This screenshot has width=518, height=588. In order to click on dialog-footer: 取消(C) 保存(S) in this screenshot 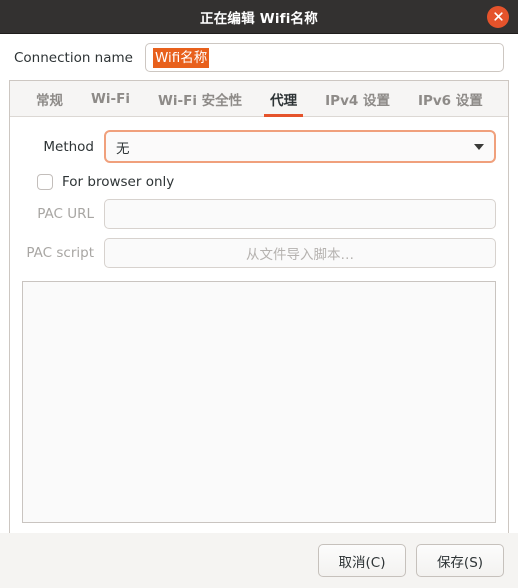, I will do `click(259, 560)`.